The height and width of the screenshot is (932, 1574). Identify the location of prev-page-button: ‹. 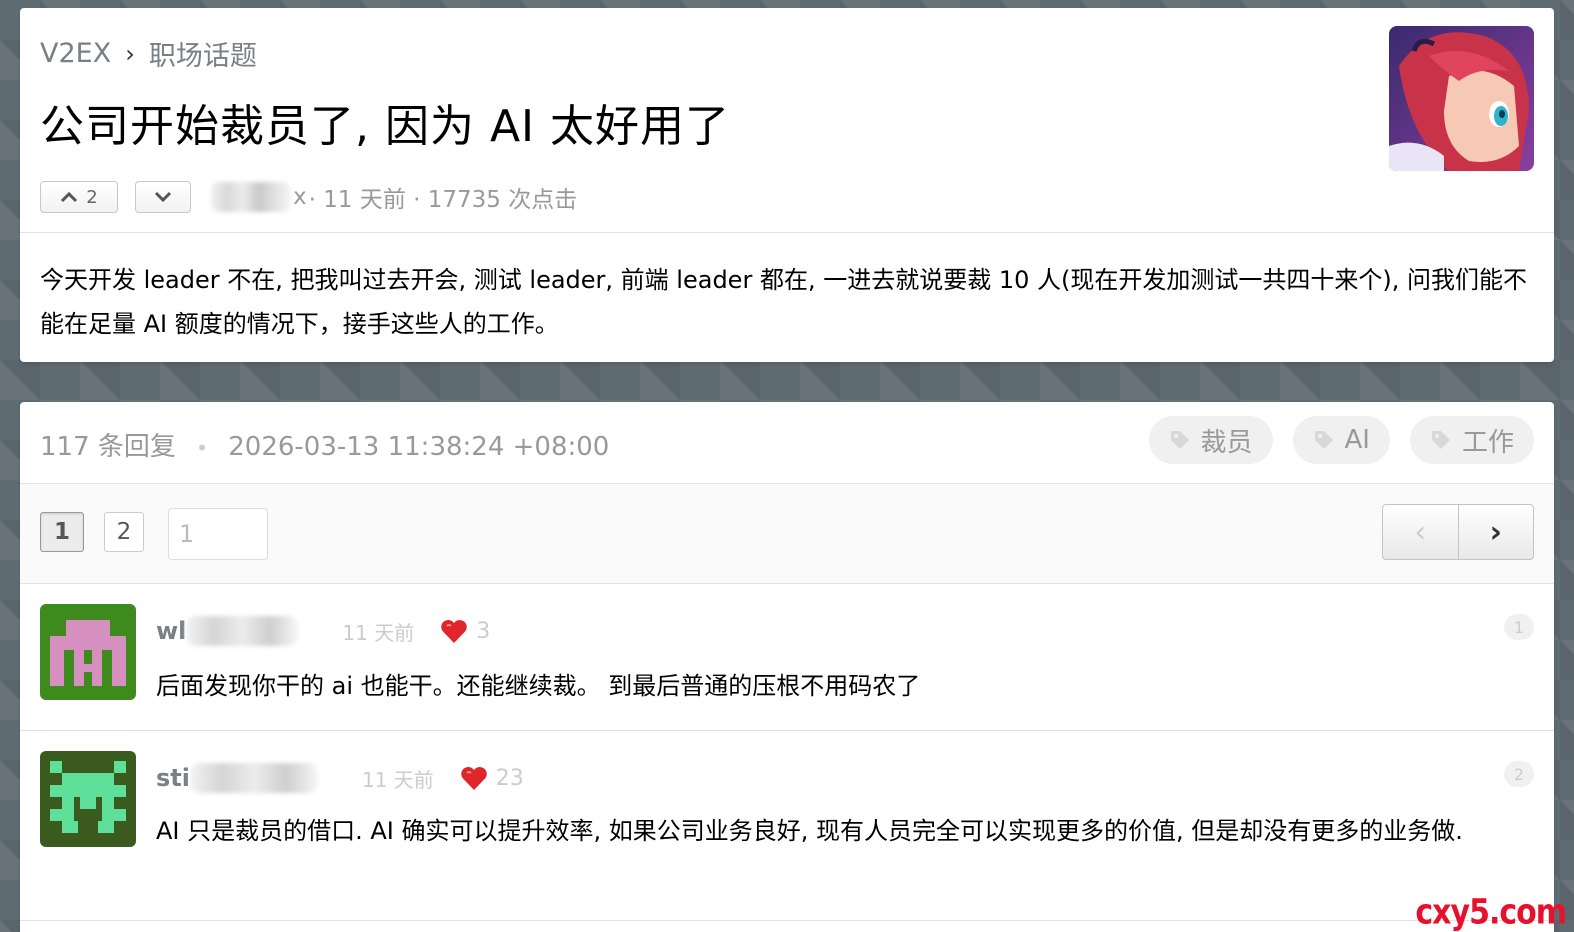
(1421, 532).